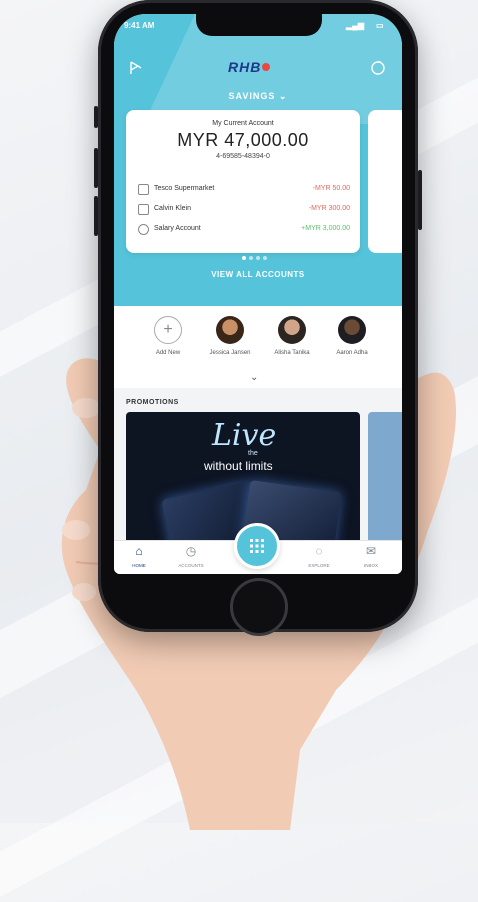 The height and width of the screenshot is (902, 478). Describe the element at coordinates (385, 181) in the screenshot. I see `next-account-card` at that location.